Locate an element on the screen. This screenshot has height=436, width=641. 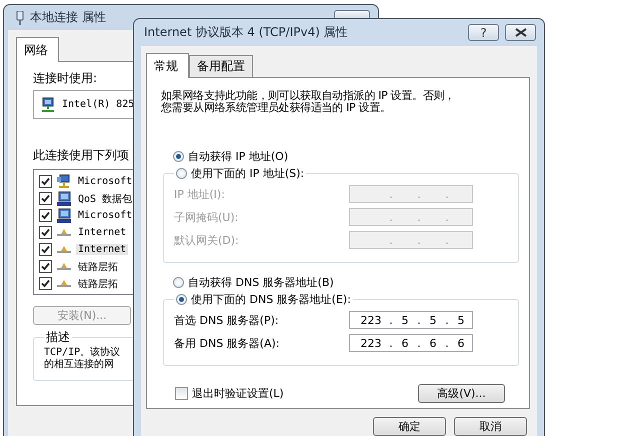
field-label: 默认网关(D): is located at coordinates (206, 240).